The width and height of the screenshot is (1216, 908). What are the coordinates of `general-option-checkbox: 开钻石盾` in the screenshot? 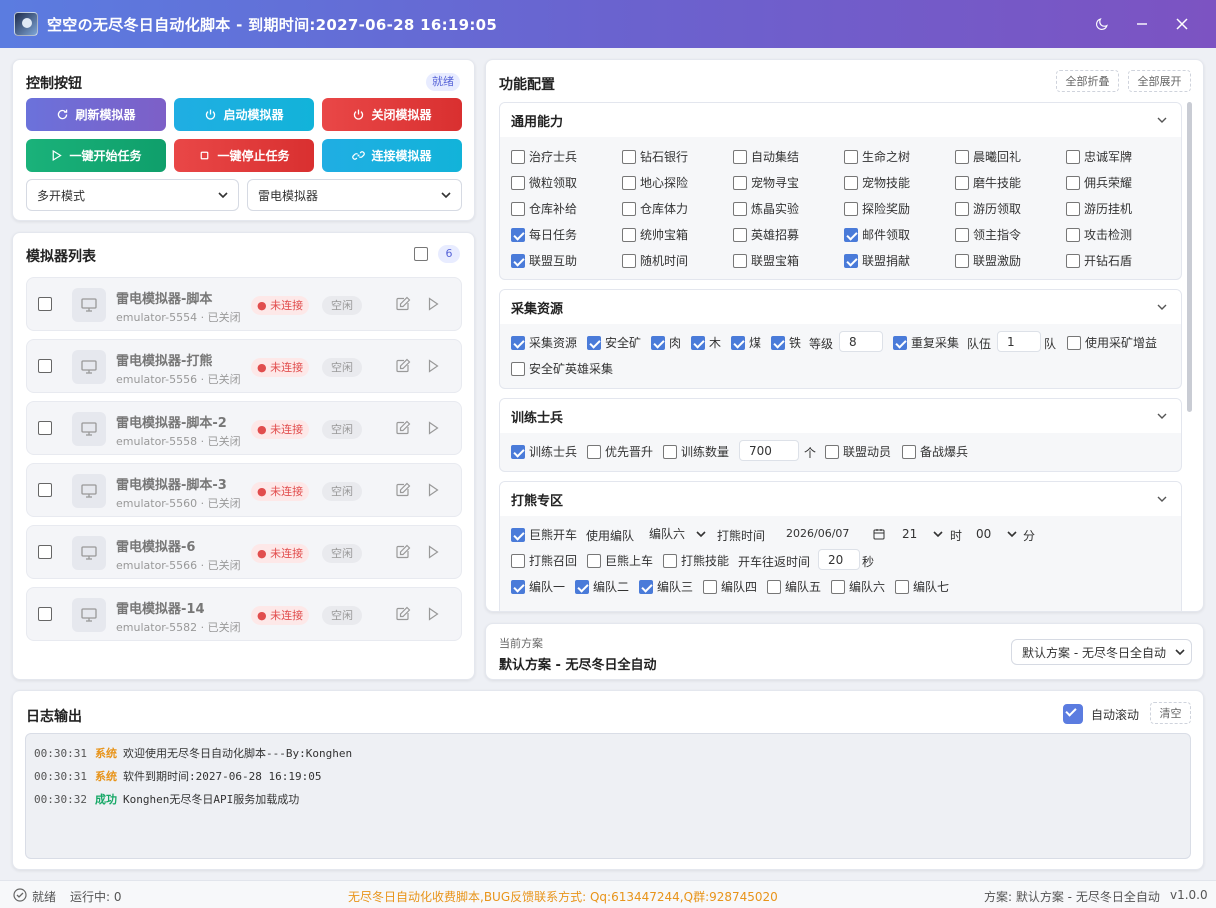 It's located at (1099, 260).